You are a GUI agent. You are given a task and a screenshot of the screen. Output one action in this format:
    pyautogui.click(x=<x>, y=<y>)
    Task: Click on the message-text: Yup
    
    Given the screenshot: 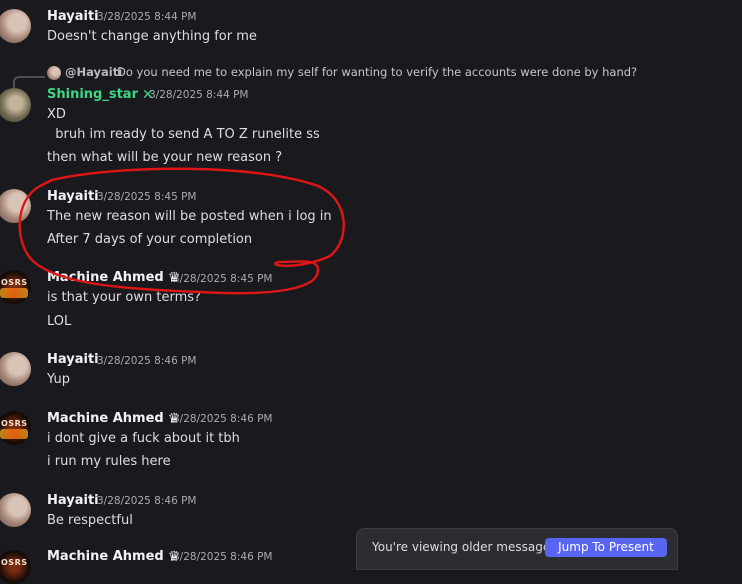 What is the action you would take?
    pyautogui.click(x=58, y=379)
    